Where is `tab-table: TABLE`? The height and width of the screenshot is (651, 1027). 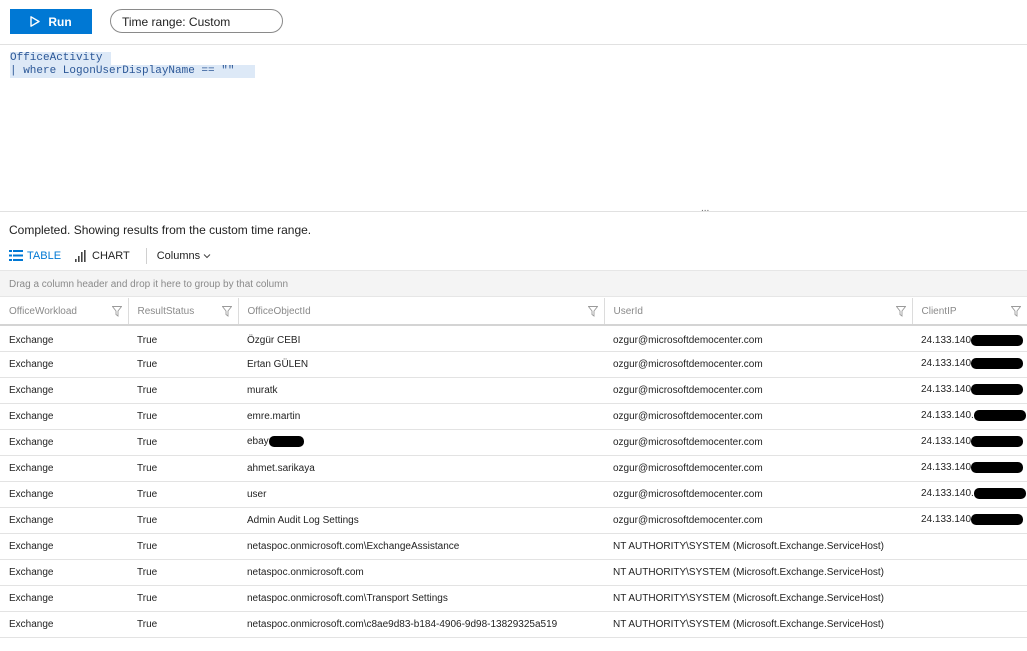 tab-table: TABLE is located at coordinates (35, 256).